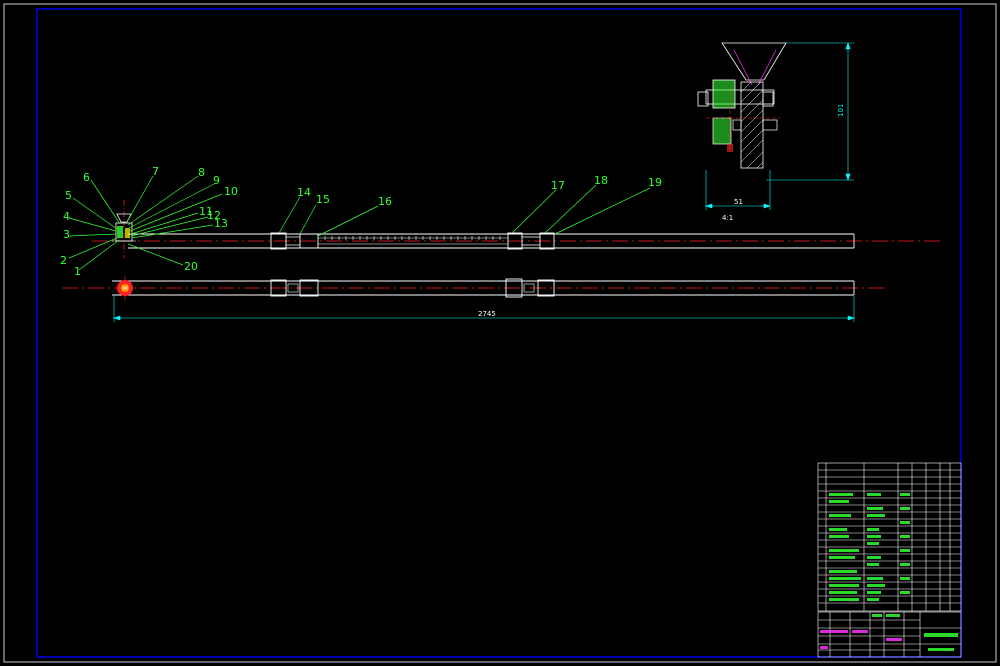 This screenshot has height=666, width=1000. I want to click on top-view, so click(474, 288).